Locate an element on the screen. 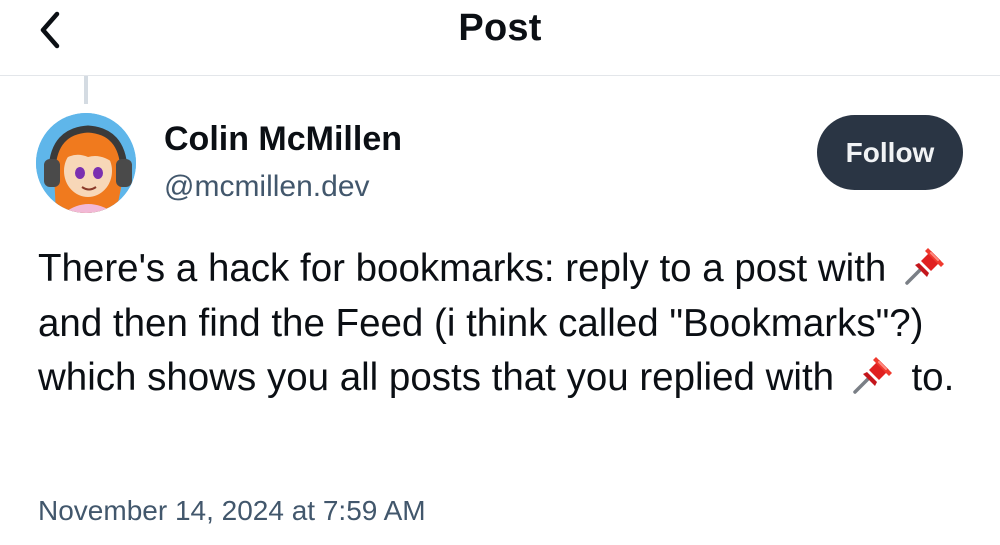  page-title: Post is located at coordinates (500, 28).